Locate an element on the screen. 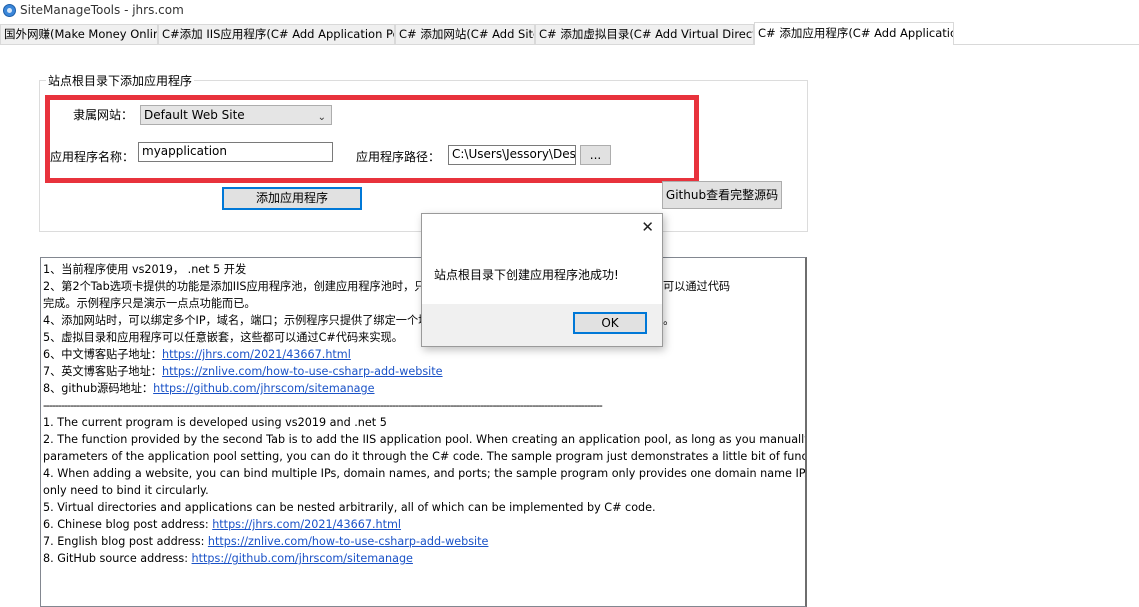  window-title: SiteManageTools - jhrs.com is located at coordinates (102, 10).